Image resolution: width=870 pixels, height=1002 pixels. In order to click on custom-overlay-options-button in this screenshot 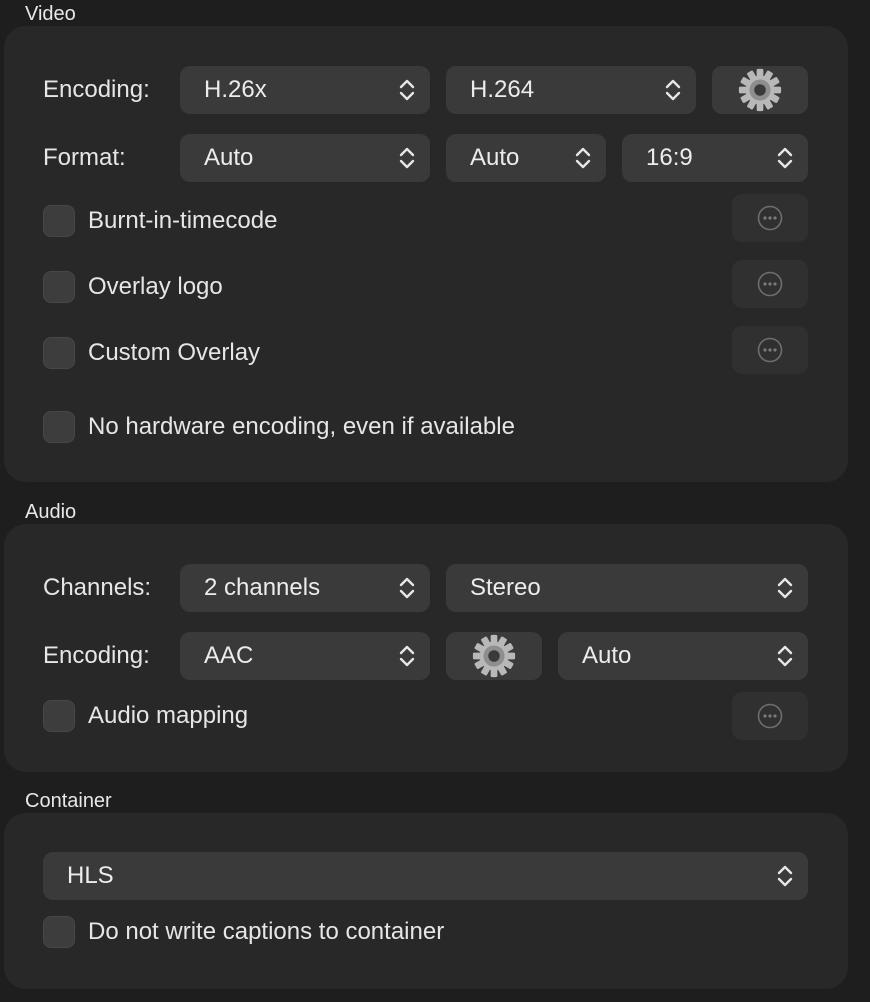, I will do `click(770, 350)`.